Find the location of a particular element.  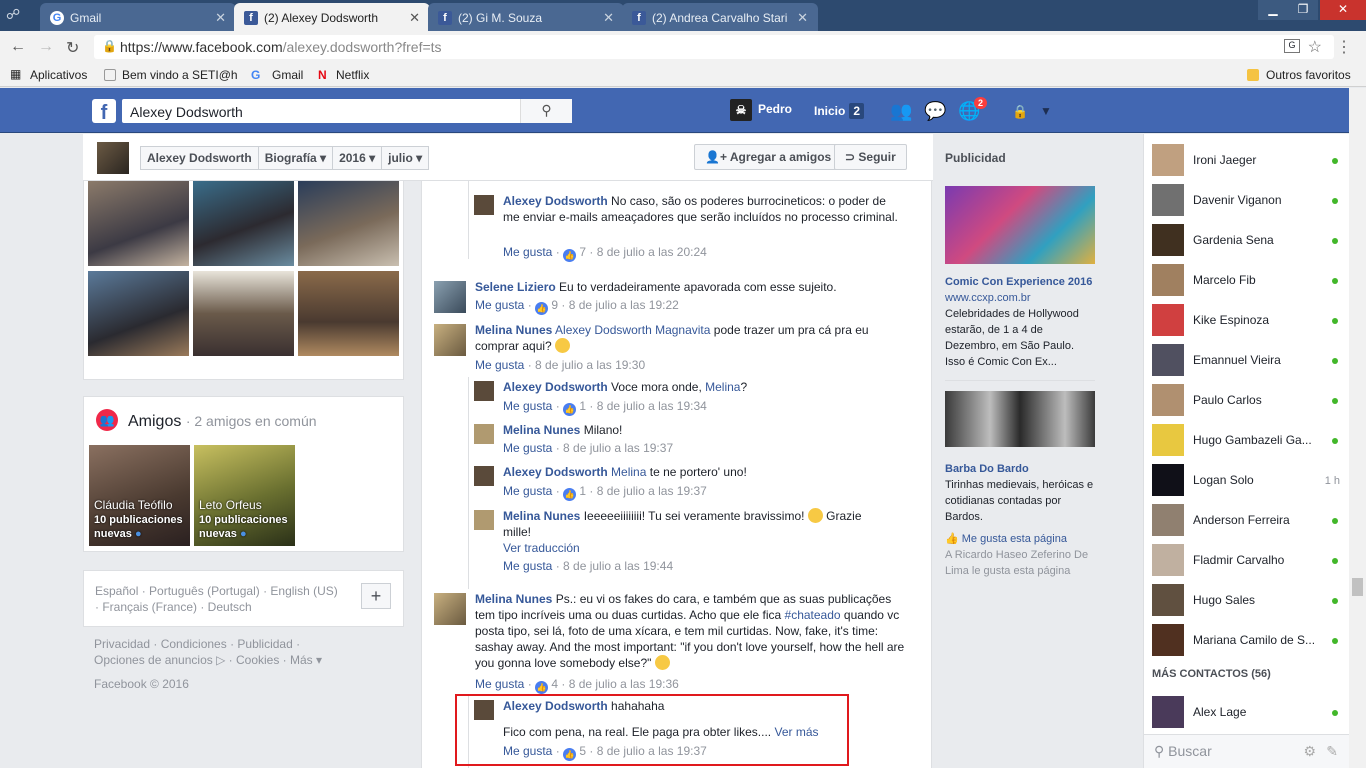

crumb-year: 2016 ▾ is located at coordinates (358, 158).